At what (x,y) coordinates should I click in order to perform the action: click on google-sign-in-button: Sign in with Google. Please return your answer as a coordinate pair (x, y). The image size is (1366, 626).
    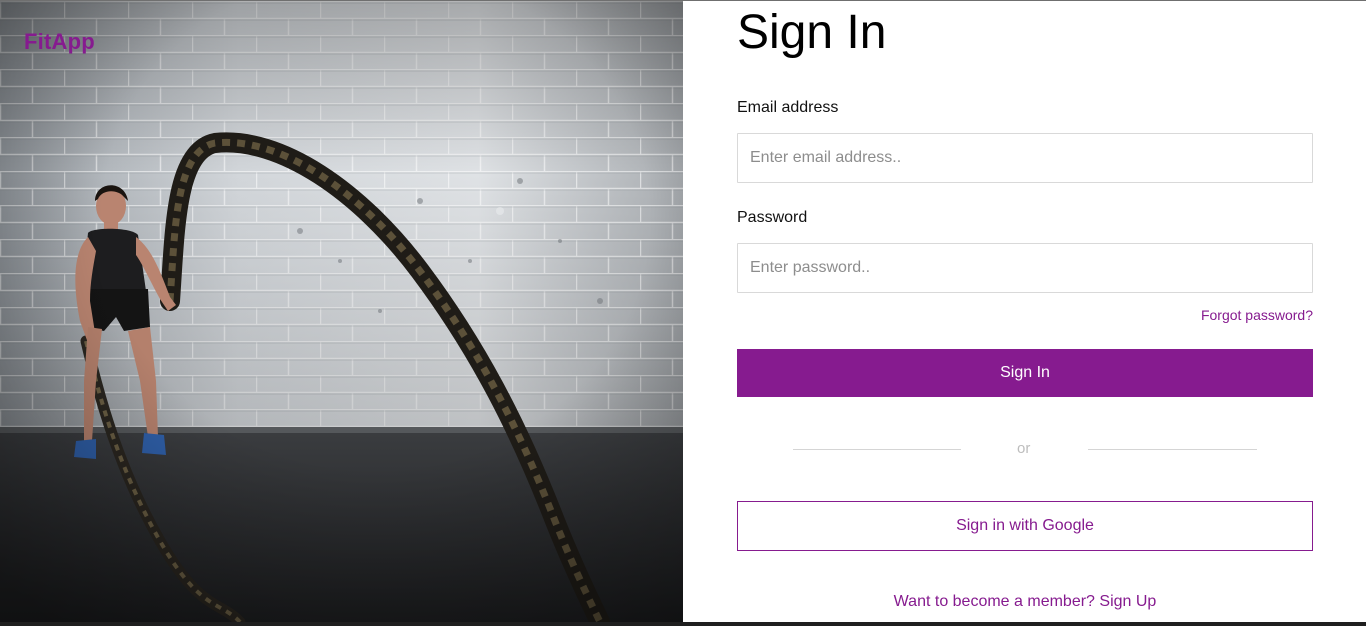
    Looking at the image, I should click on (1025, 526).